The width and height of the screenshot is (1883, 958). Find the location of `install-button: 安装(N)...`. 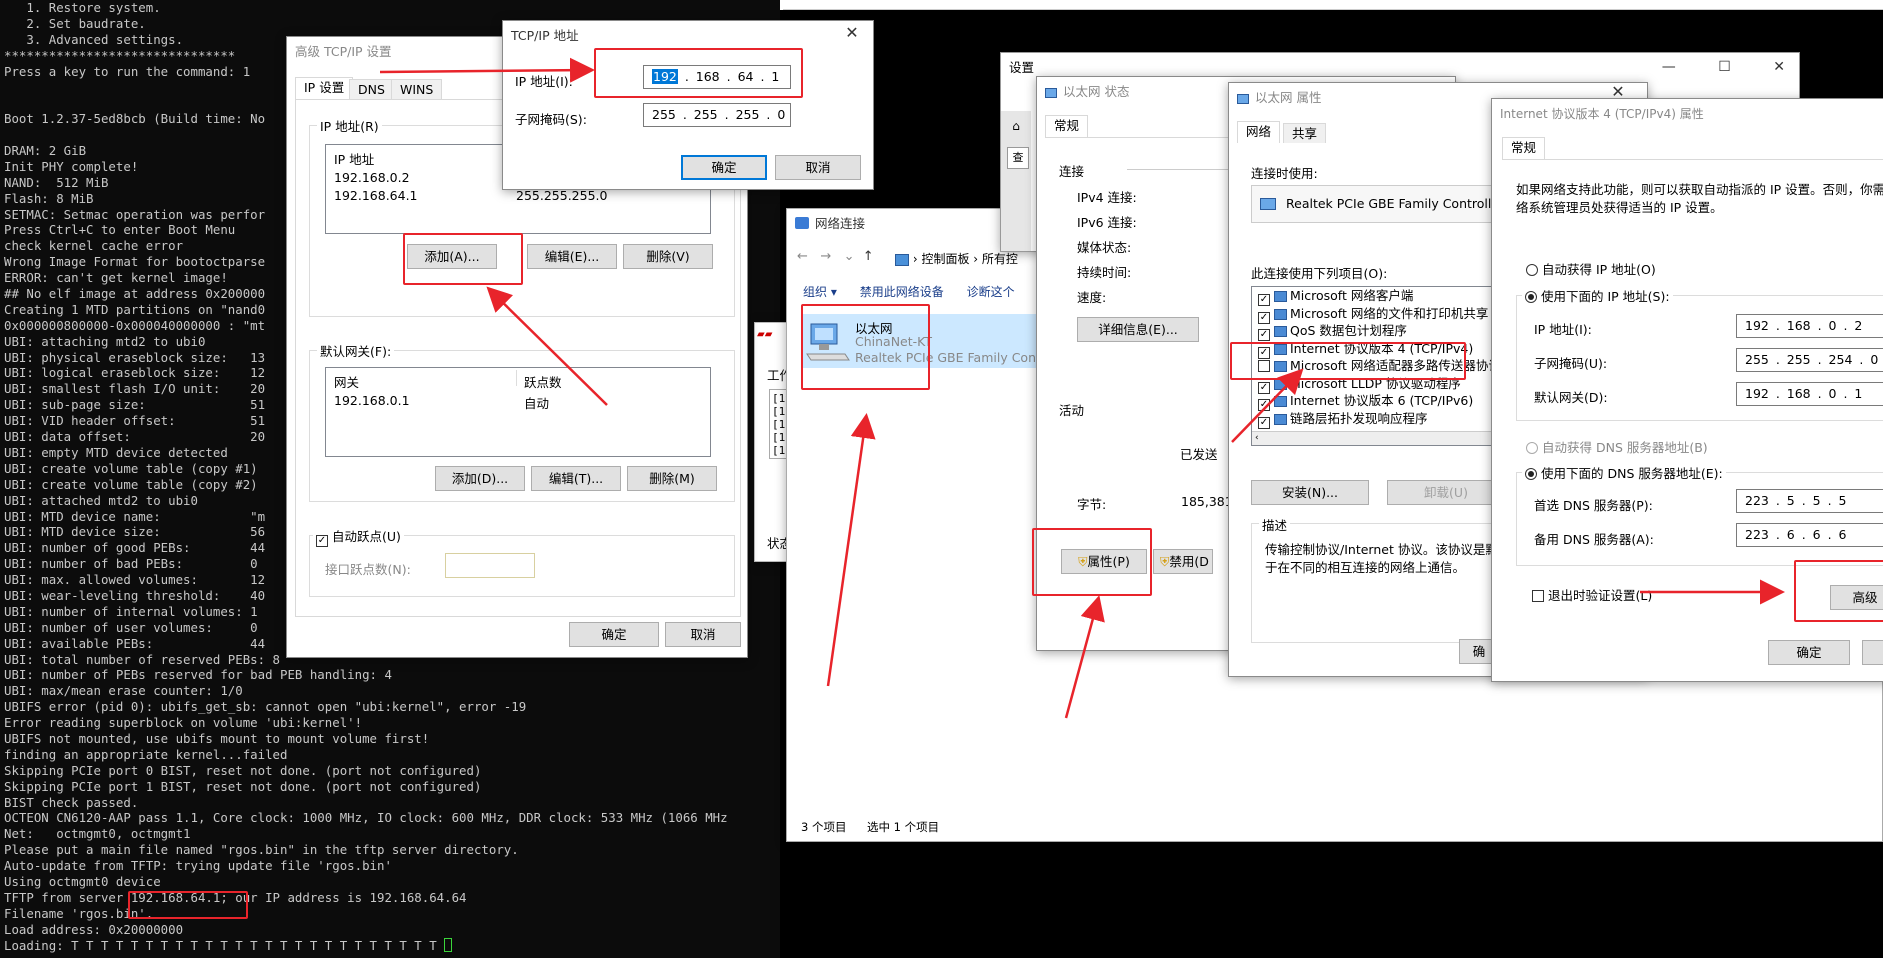

install-button: 安装(N)... is located at coordinates (1310, 492).